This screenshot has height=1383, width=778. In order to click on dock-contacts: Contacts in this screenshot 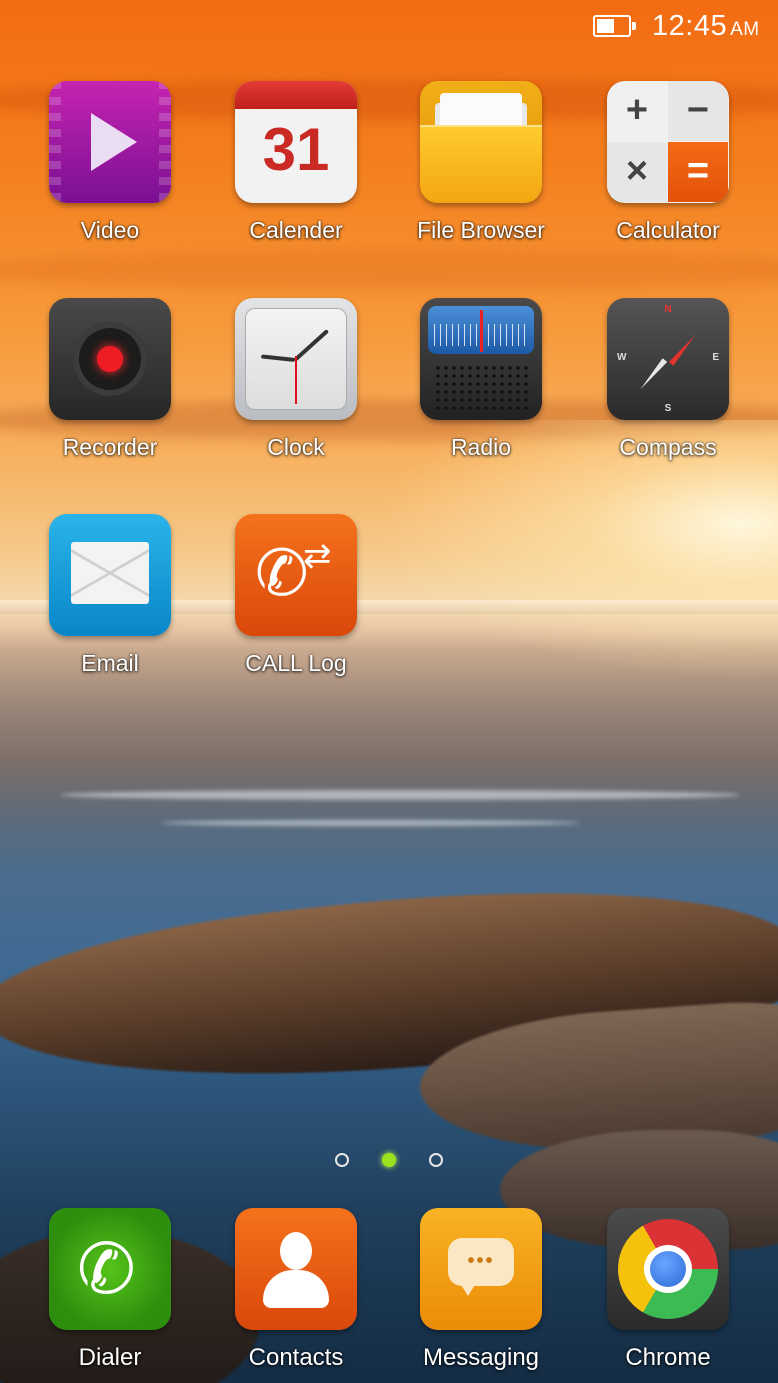, I will do `click(296, 1290)`.